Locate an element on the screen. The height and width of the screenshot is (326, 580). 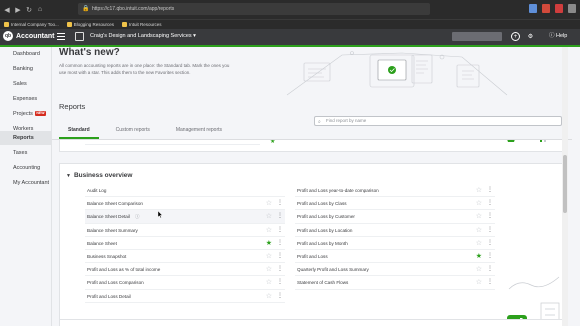
report-row: Balance Sheet ★ ⋮ is located at coordinates (185, 243).